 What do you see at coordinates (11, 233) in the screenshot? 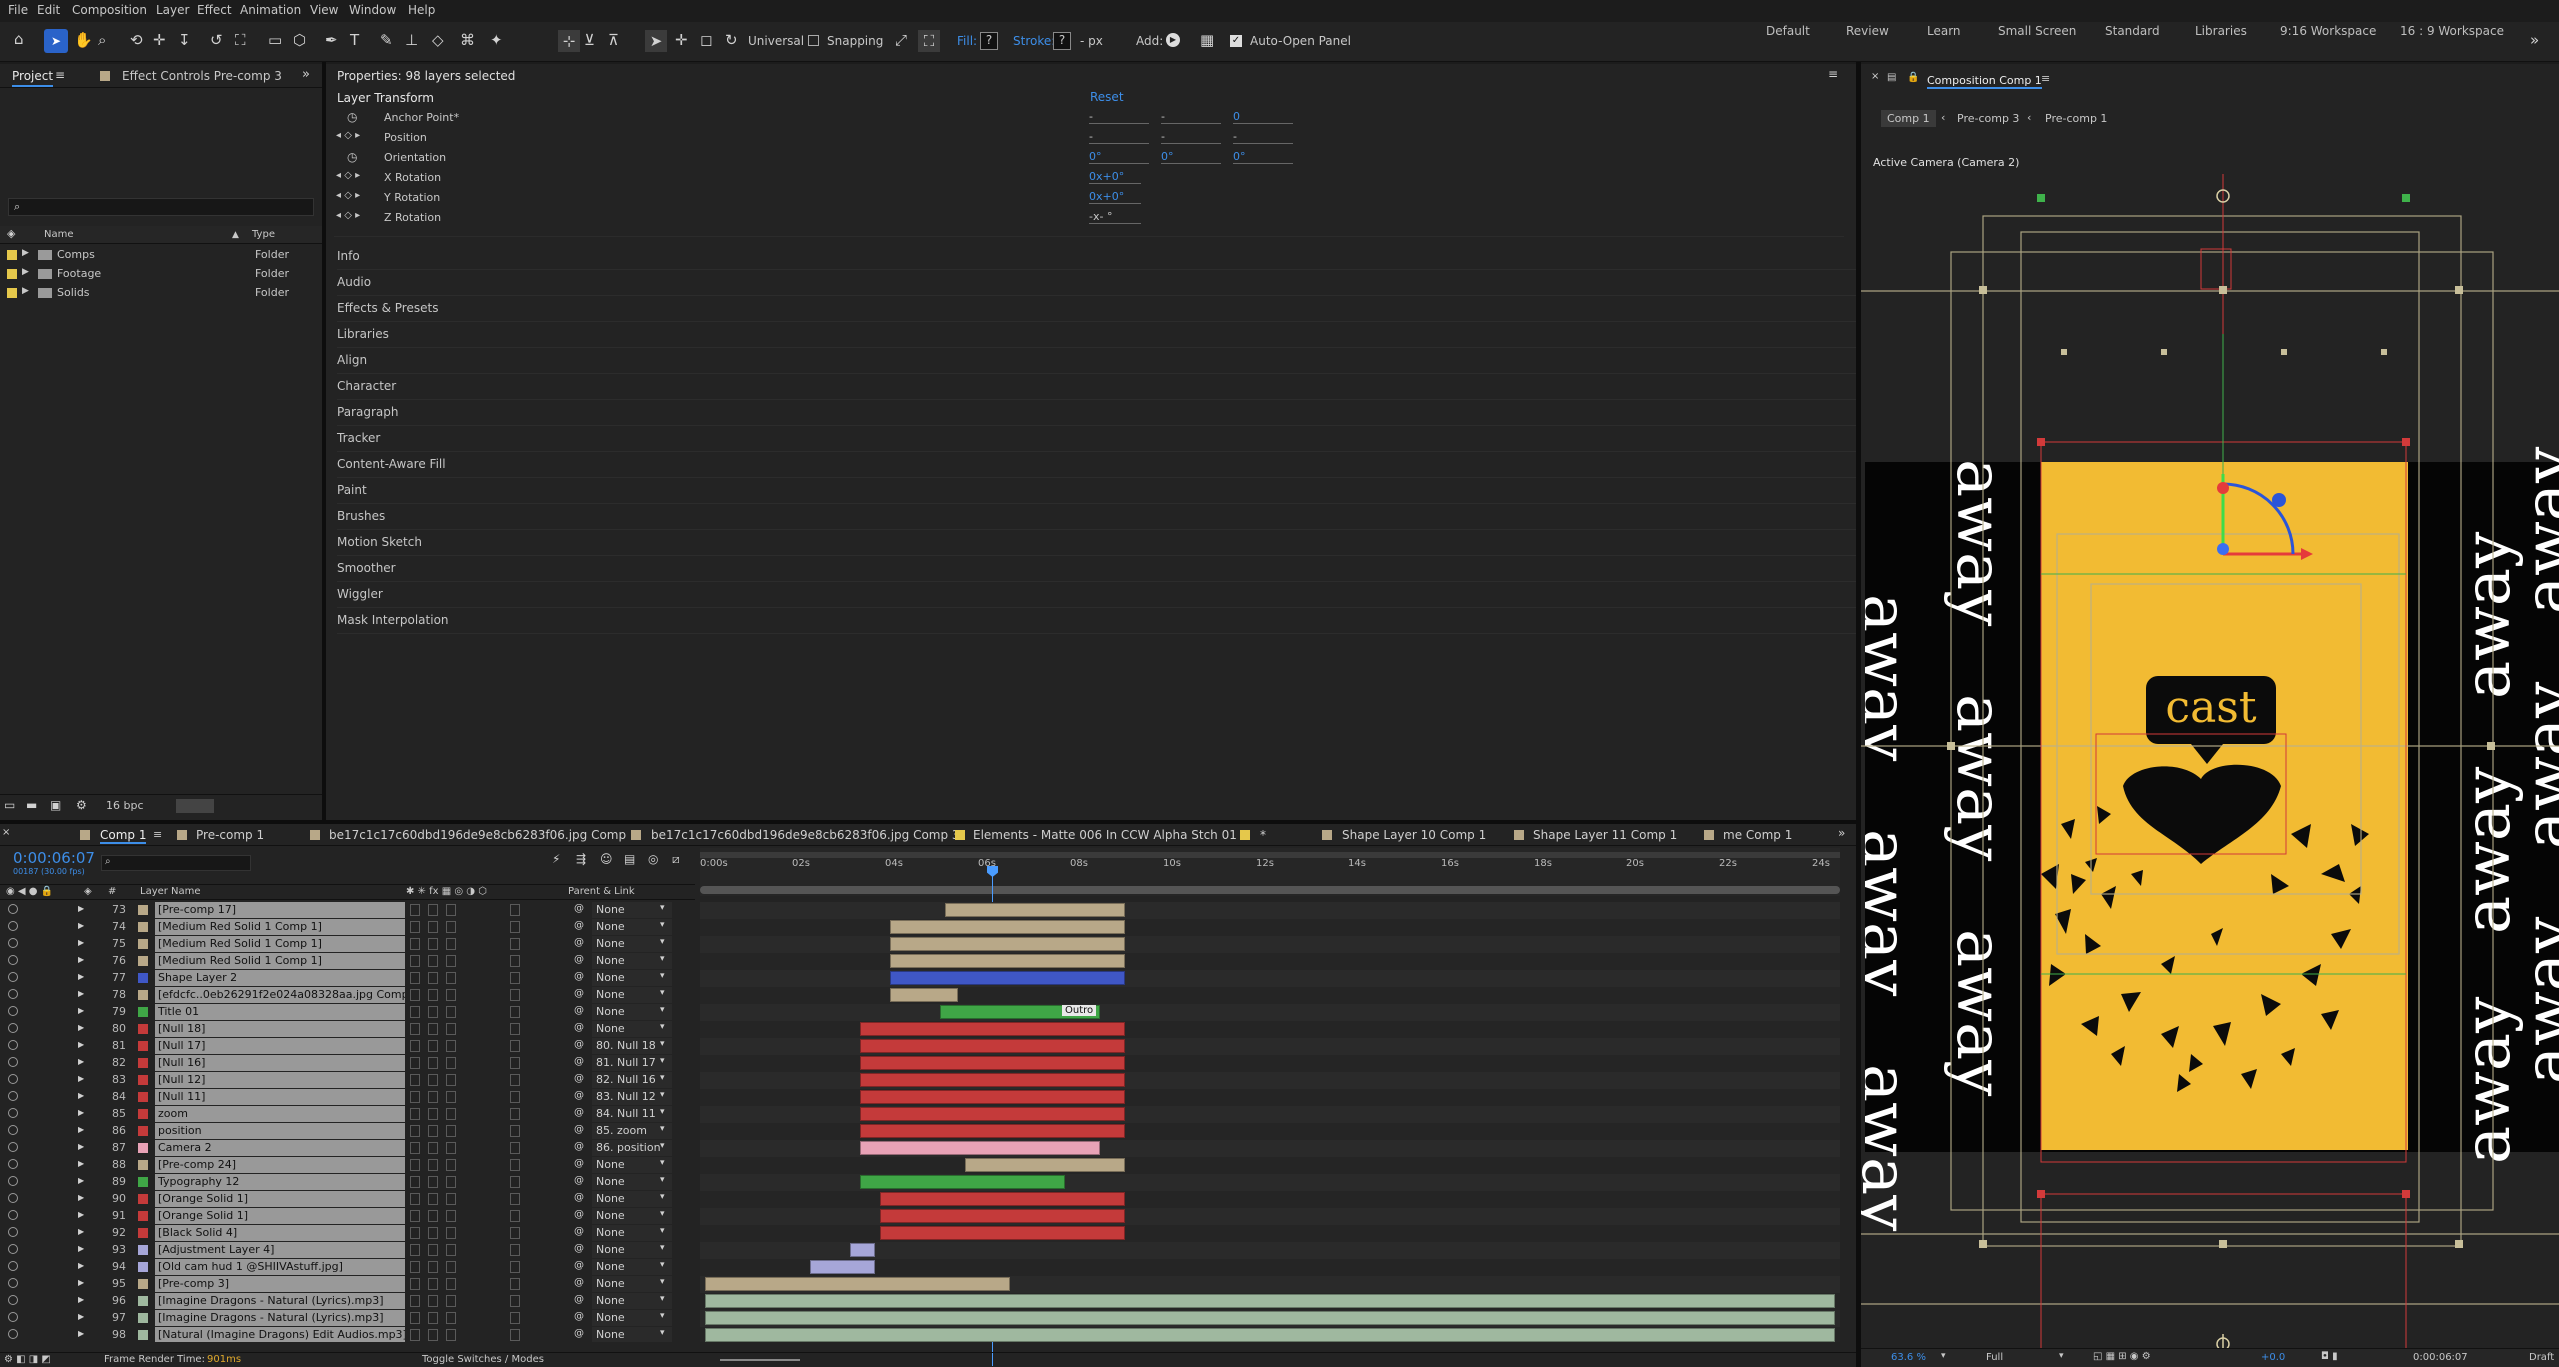
I see `label-column-icon: ◈` at bounding box center [11, 233].